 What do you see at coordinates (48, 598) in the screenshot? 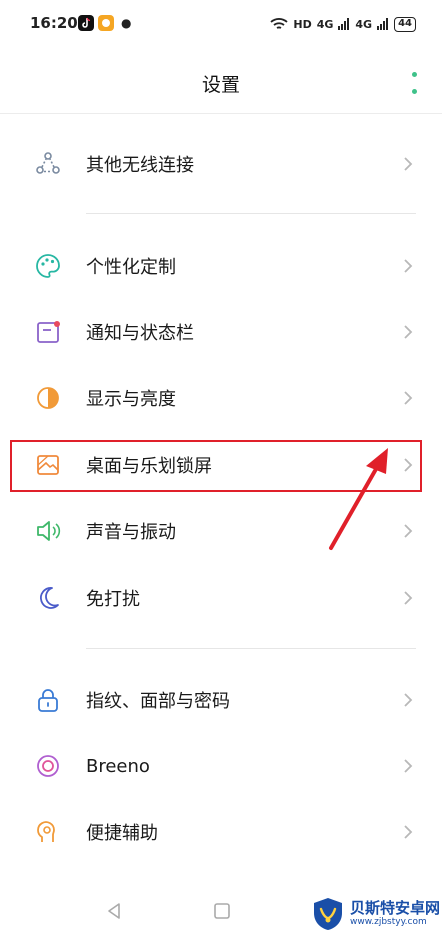
I see `moon-icon` at bounding box center [48, 598].